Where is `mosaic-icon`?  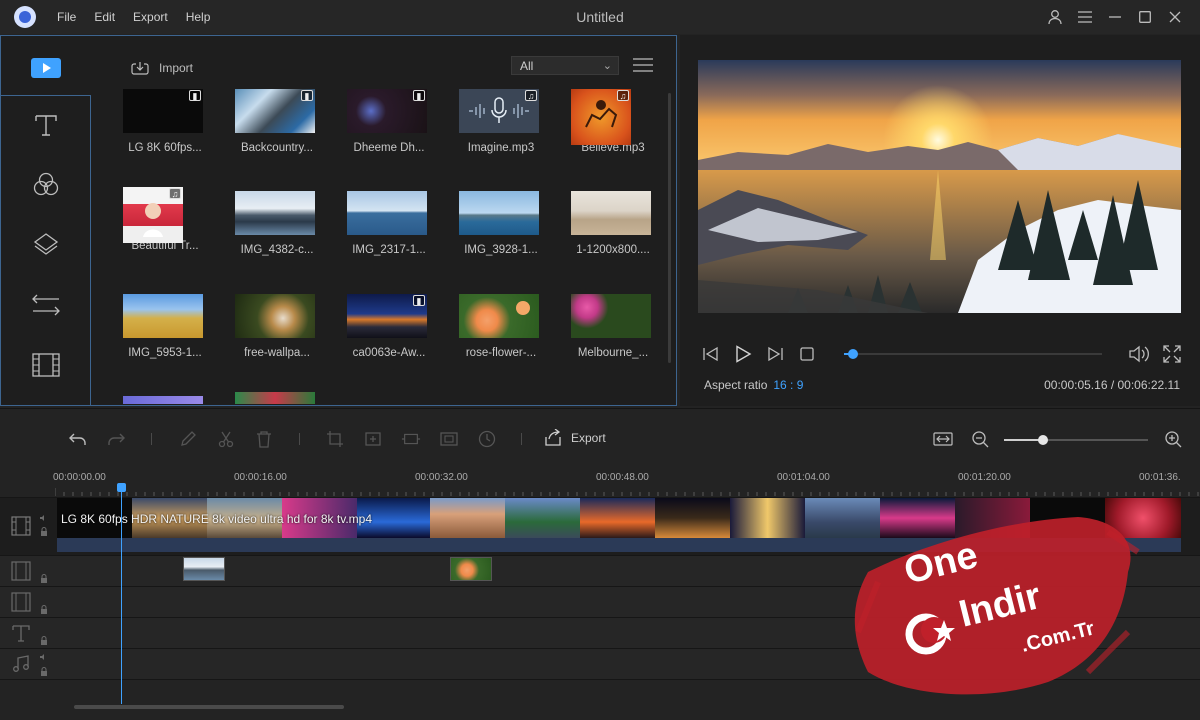 mosaic-icon is located at coordinates (449, 439).